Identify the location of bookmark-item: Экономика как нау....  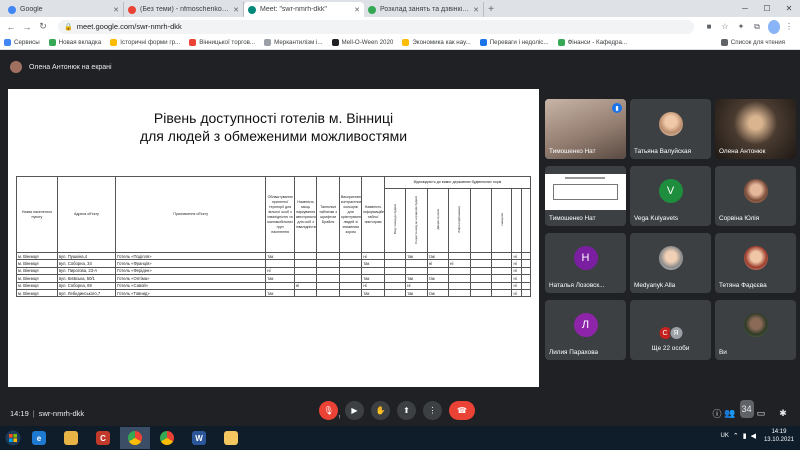
(436, 42).